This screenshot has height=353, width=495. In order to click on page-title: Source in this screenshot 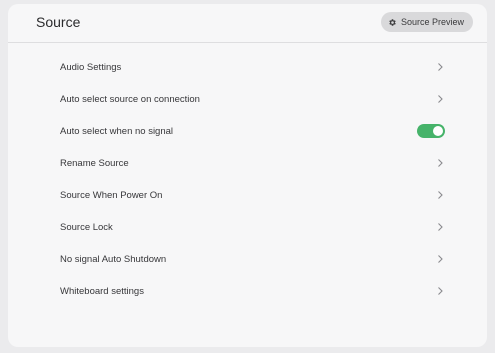, I will do `click(58, 22)`.